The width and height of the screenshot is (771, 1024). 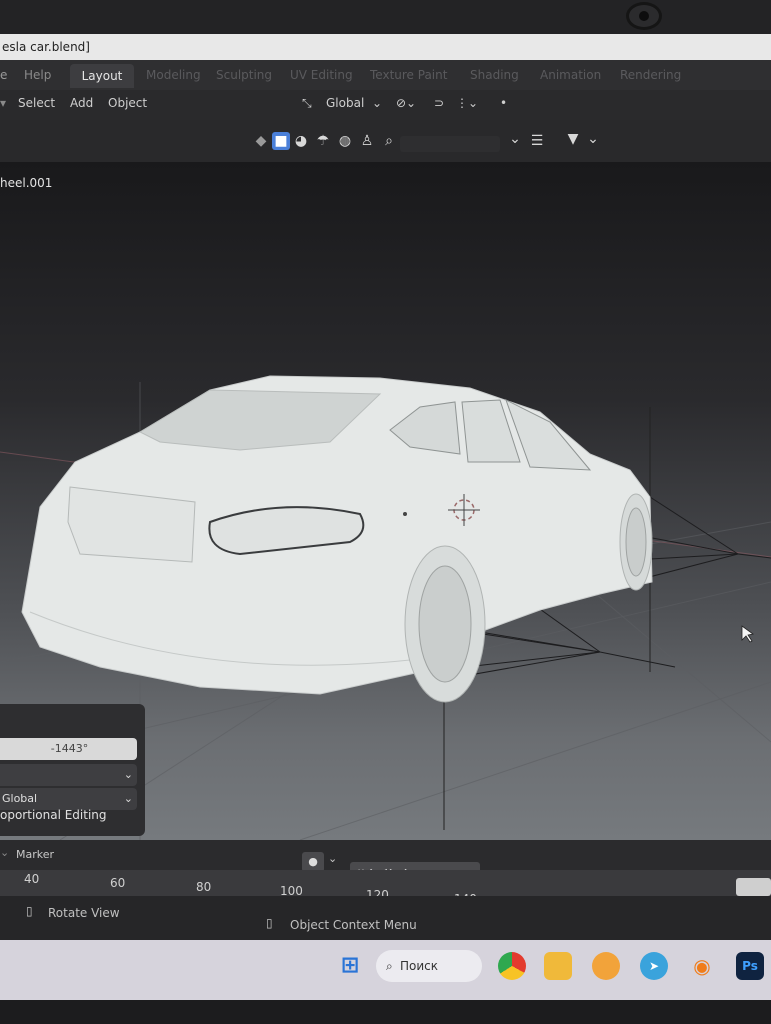 What do you see at coordinates (118, 883) in the screenshot?
I see `ruler-tick: 60` at bounding box center [118, 883].